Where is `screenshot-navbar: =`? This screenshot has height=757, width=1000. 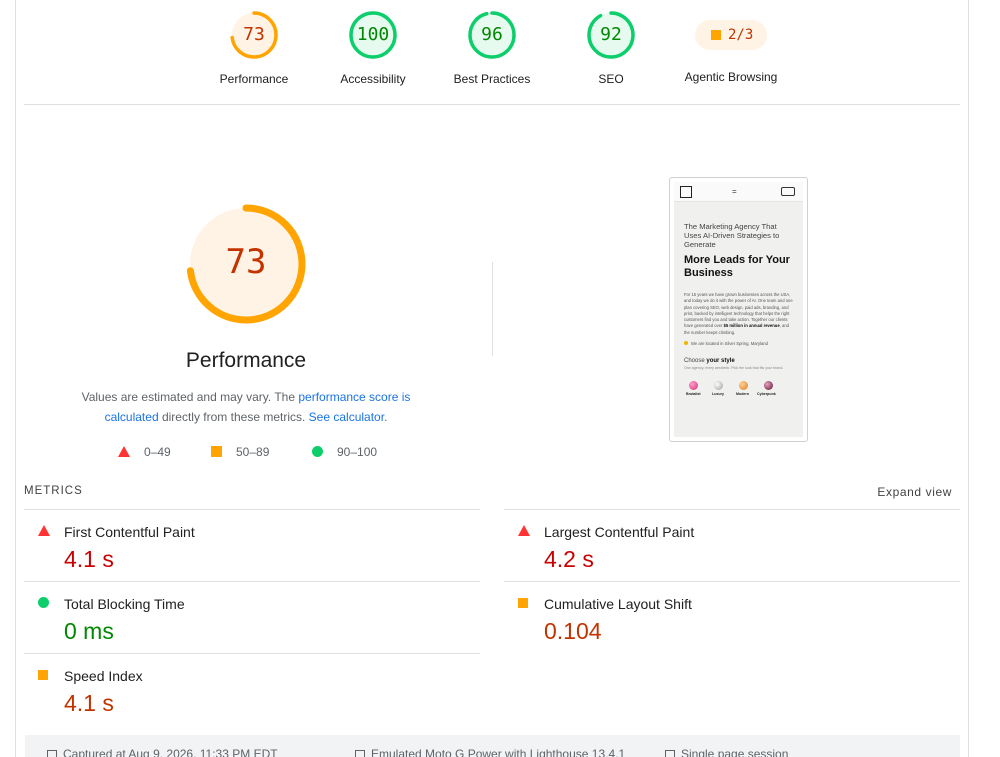 screenshot-navbar: = is located at coordinates (738, 192).